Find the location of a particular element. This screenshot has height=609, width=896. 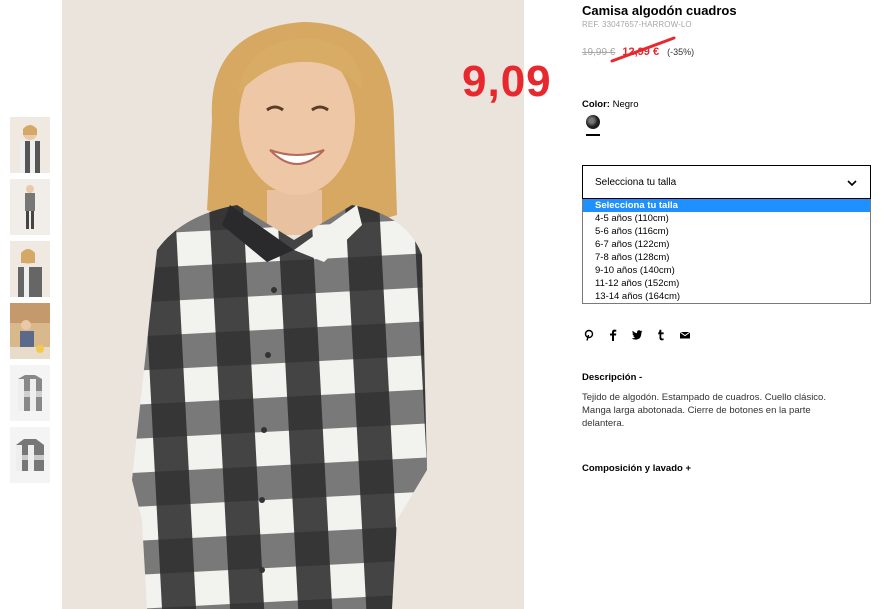

thumbnail-gallery is located at coordinates (30, 303).